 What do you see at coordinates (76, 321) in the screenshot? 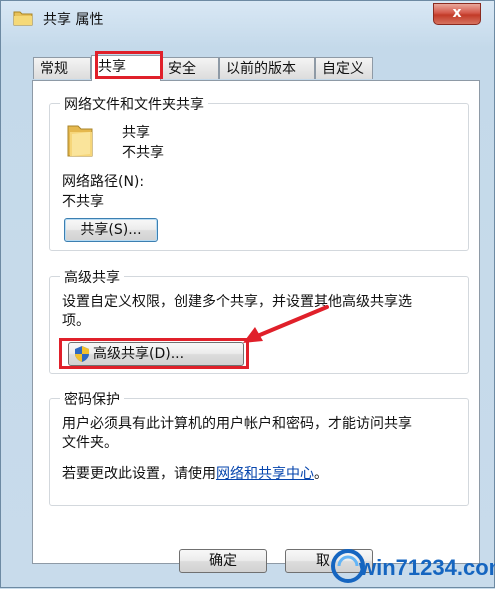
I see `advanced-sharing-description-2: 项。` at bounding box center [76, 321].